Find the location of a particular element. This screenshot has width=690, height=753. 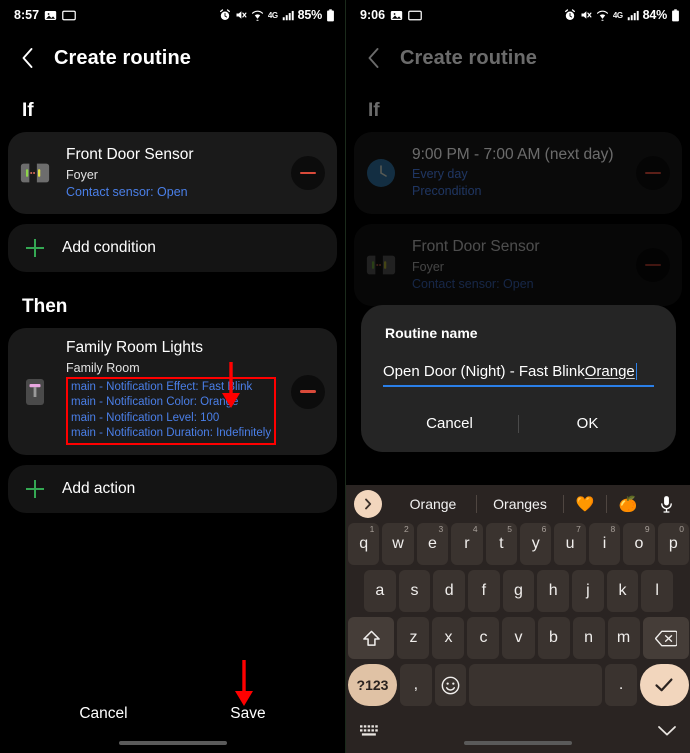

key-label: i is located at coordinates (604, 543).